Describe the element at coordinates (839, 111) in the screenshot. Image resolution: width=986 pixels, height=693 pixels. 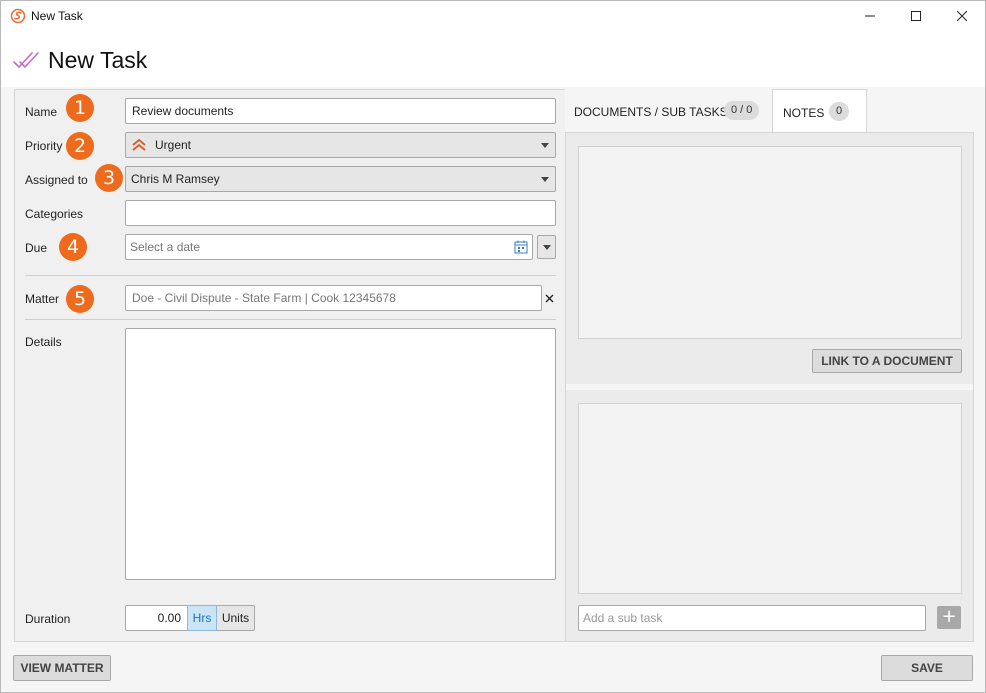
I see `notes-count-badge: 0` at that location.